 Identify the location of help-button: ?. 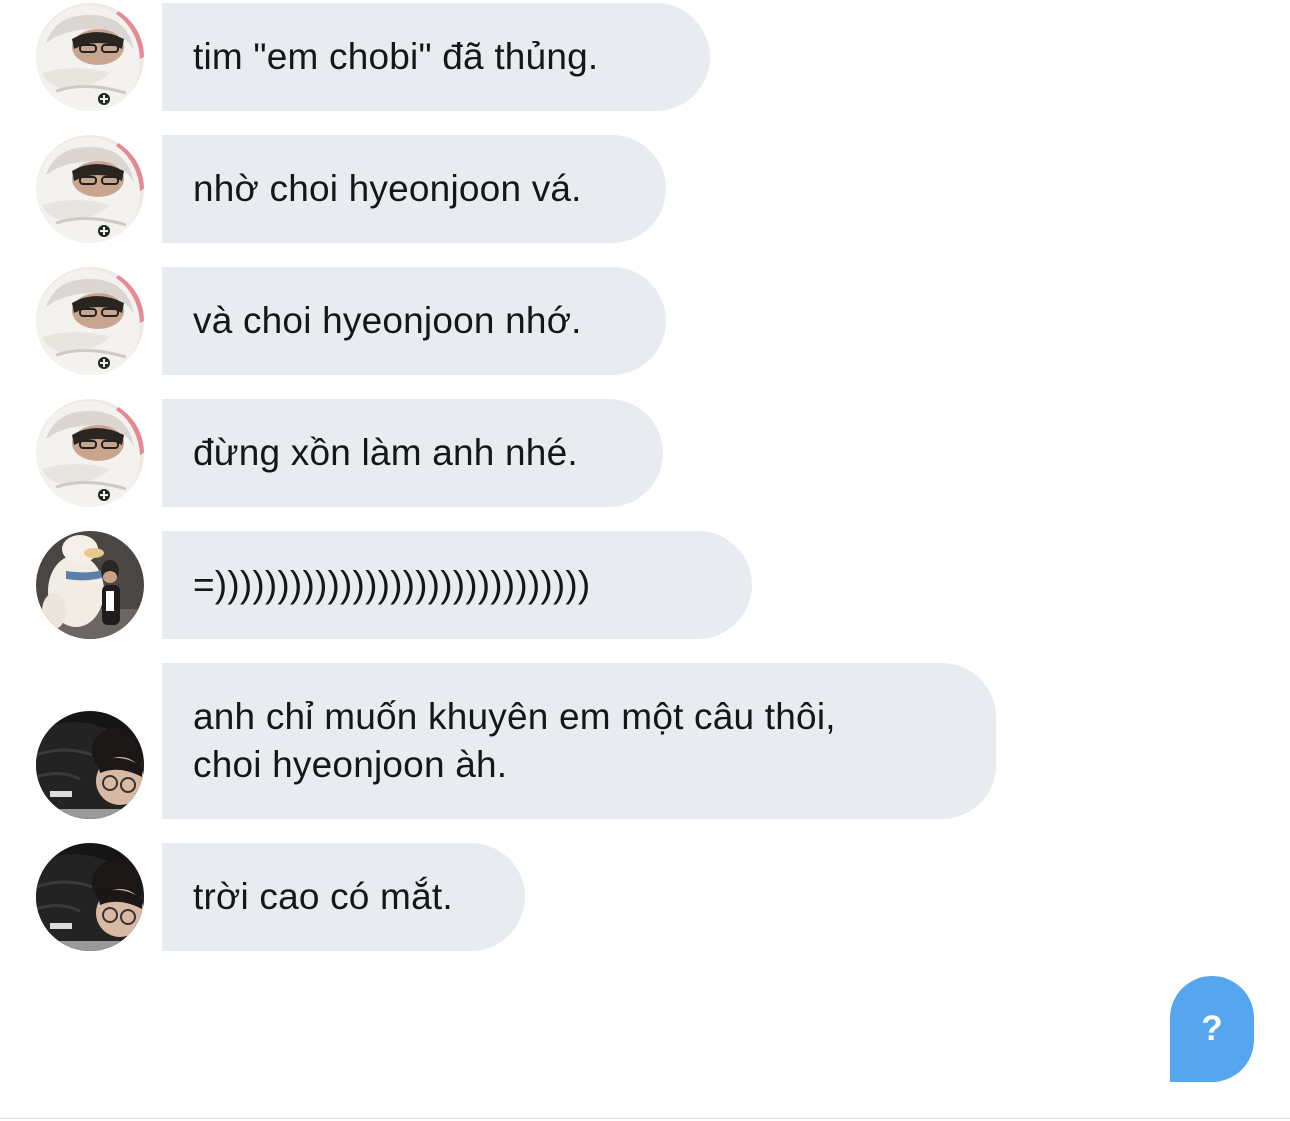
(1212, 1029).